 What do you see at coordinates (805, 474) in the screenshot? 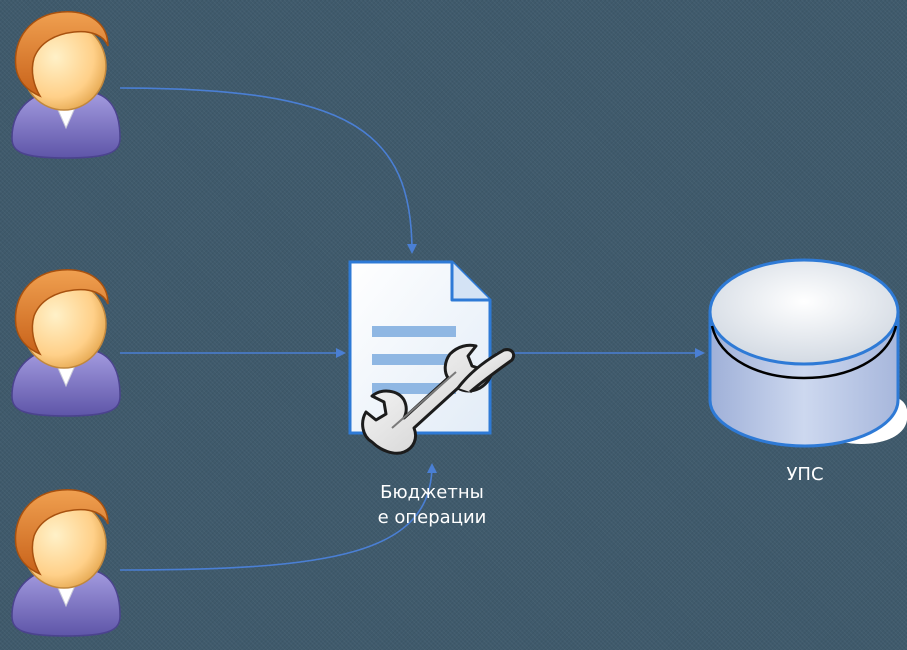
I see `database-label: УПС` at bounding box center [805, 474].